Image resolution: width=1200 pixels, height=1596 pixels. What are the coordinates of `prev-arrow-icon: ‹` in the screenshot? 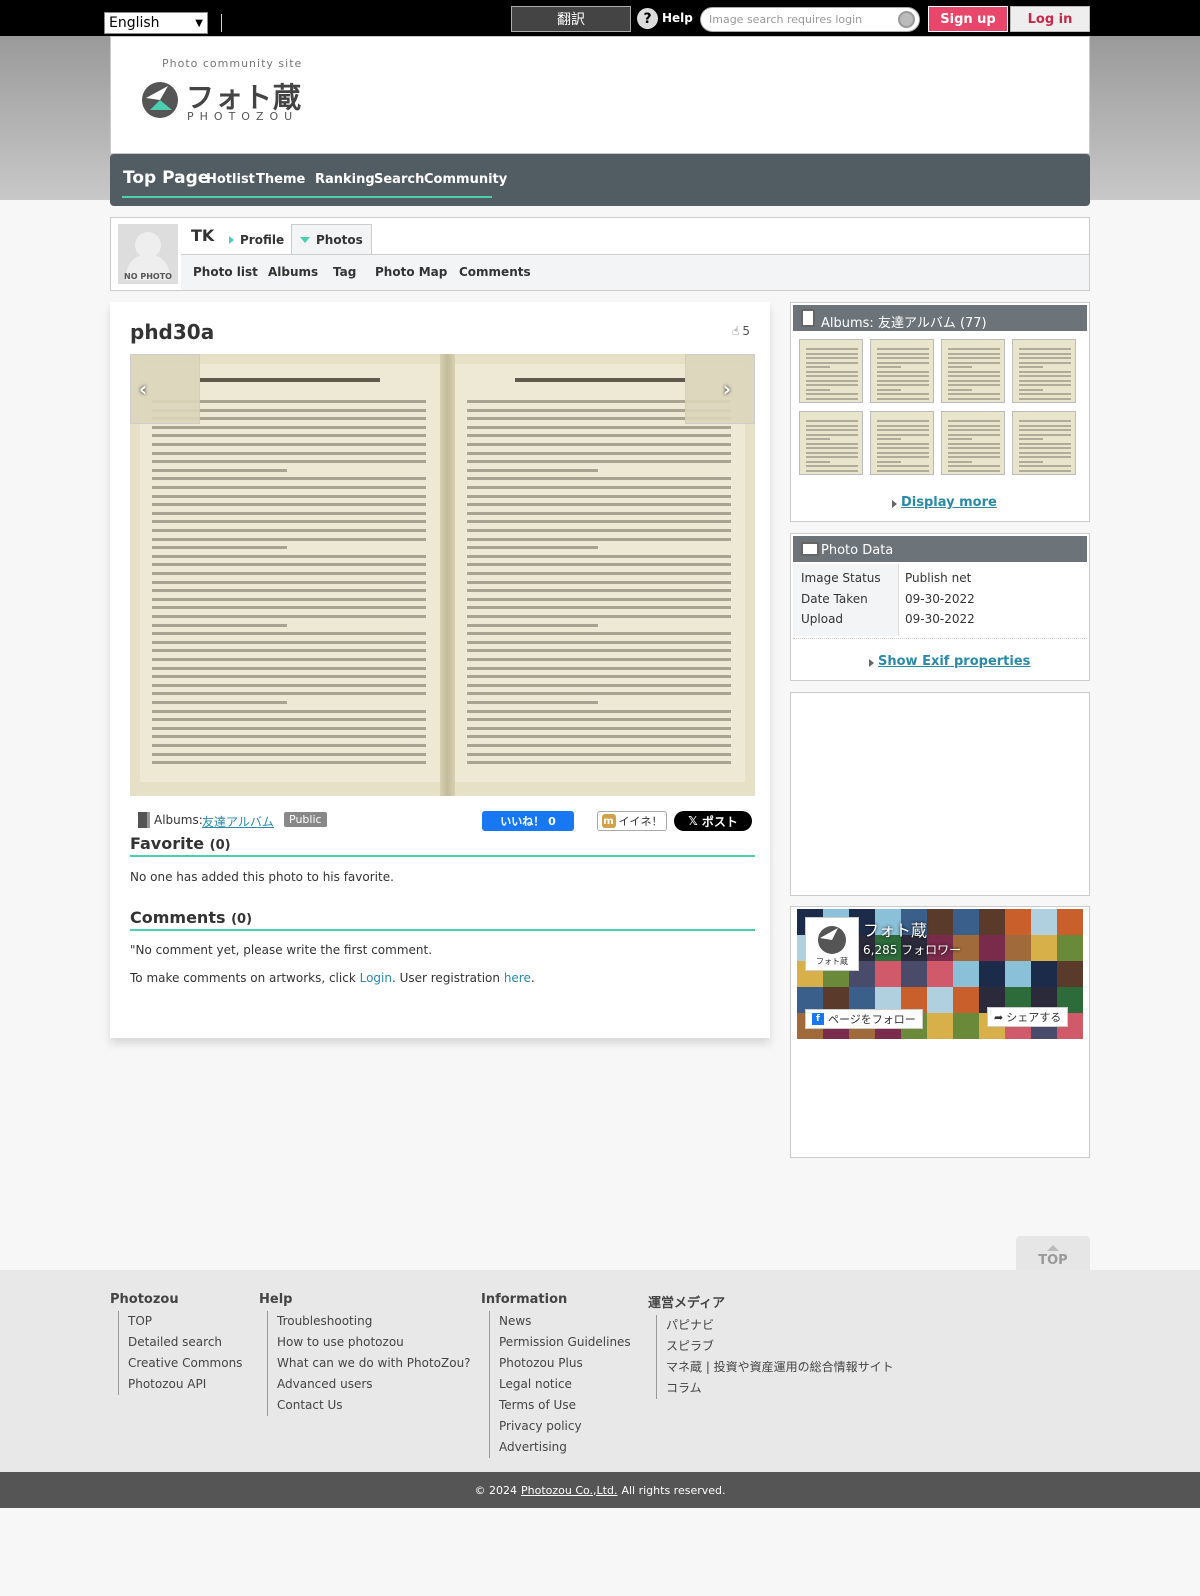 It's located at (143, 389).